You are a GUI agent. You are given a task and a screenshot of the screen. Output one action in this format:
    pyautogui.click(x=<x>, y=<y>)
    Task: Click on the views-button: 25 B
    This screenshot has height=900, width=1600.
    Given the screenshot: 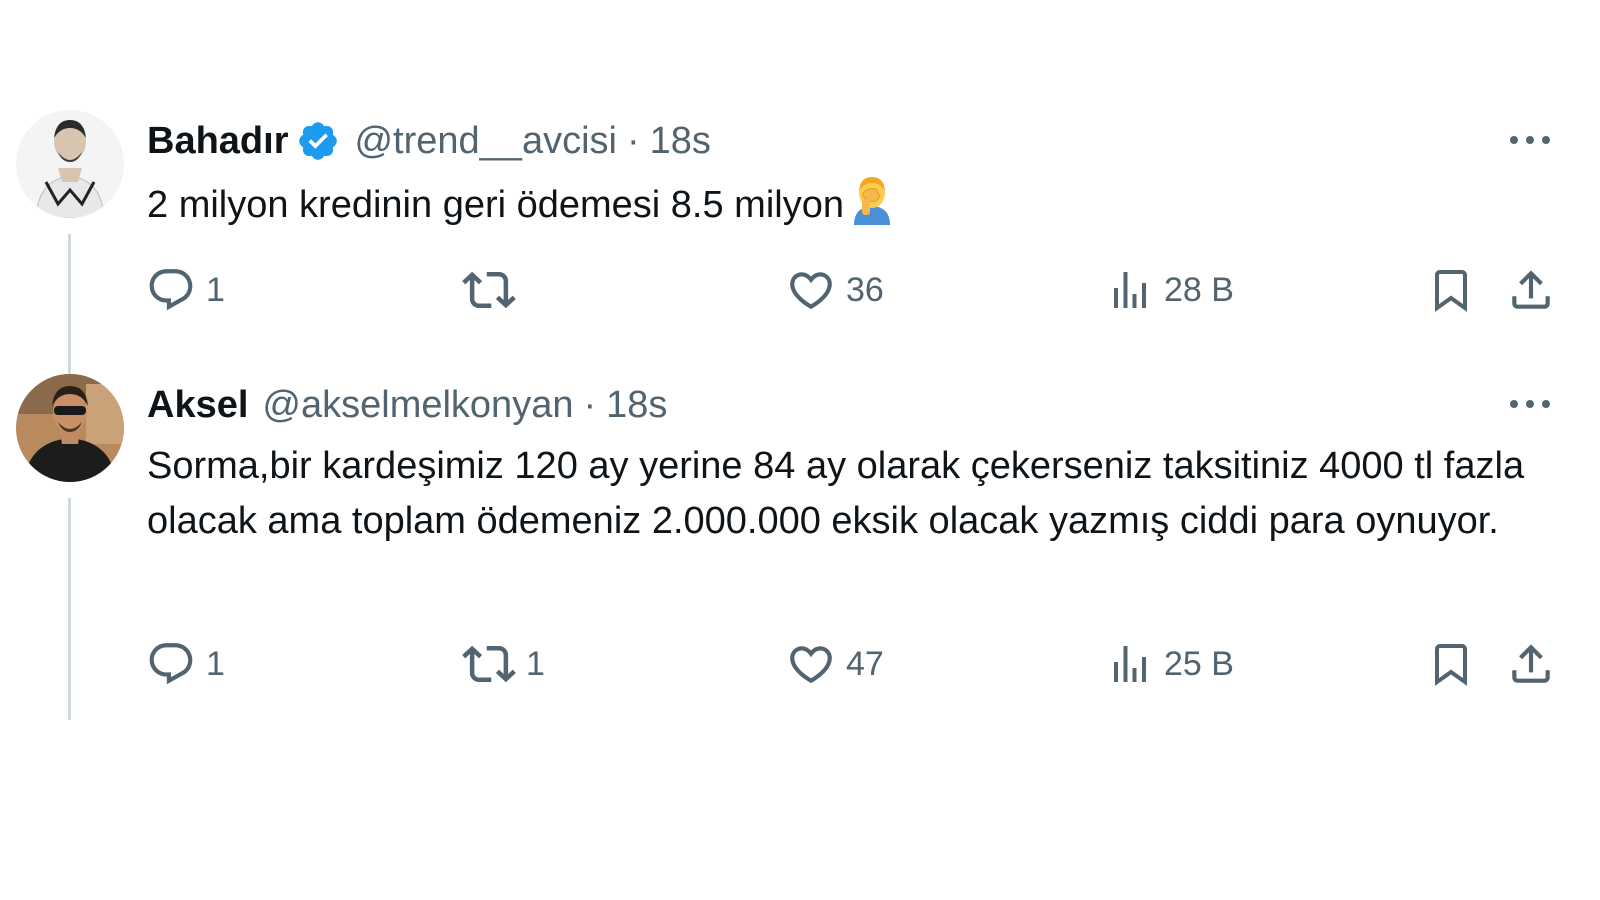 What is the action you would take?
    pyautogui.click(x=1170, y=664)
    